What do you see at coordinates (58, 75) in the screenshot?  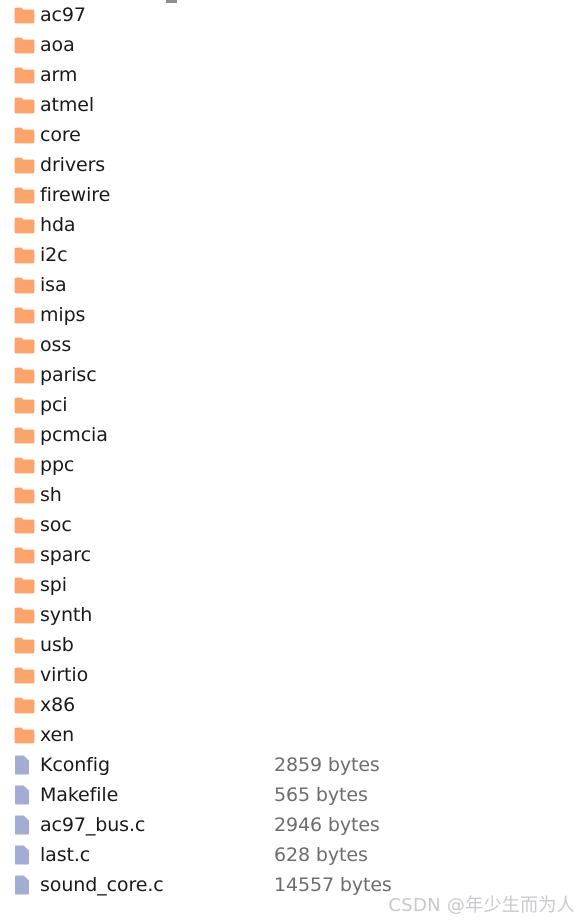 I see `entry-name: arm` at bounding box center [58, 75].